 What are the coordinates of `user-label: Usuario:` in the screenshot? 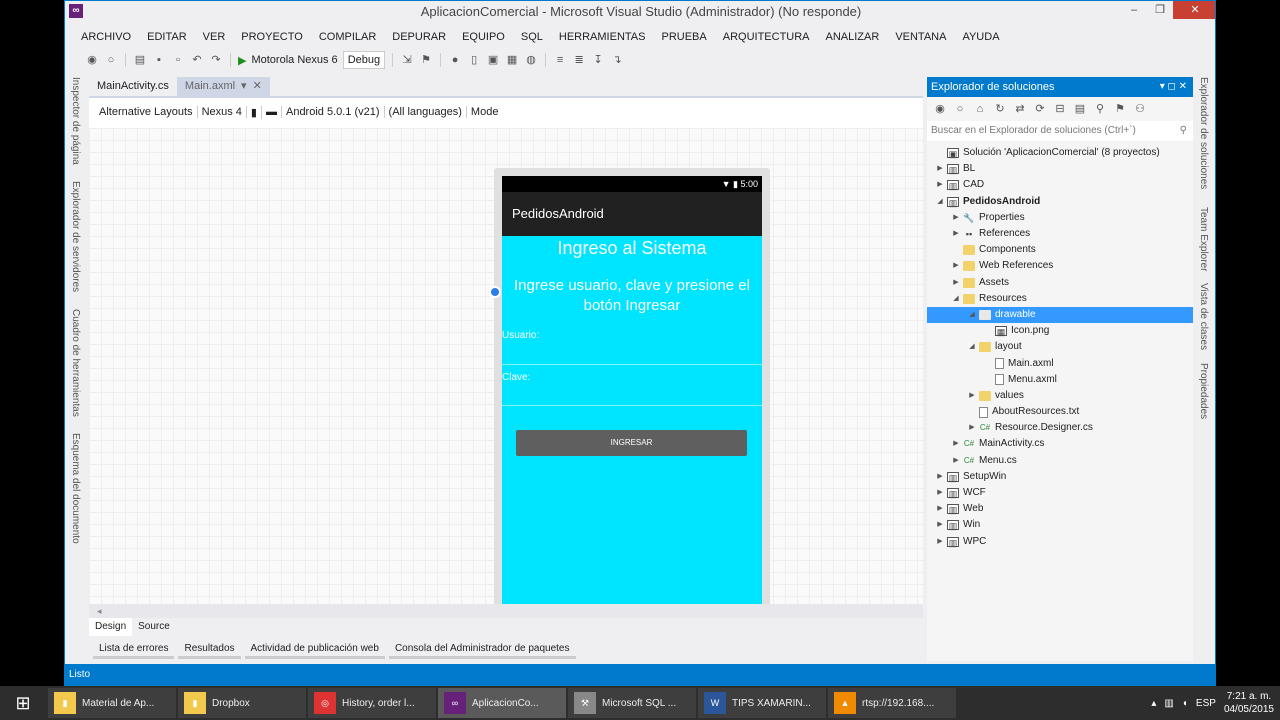 It's located at (520, 335).